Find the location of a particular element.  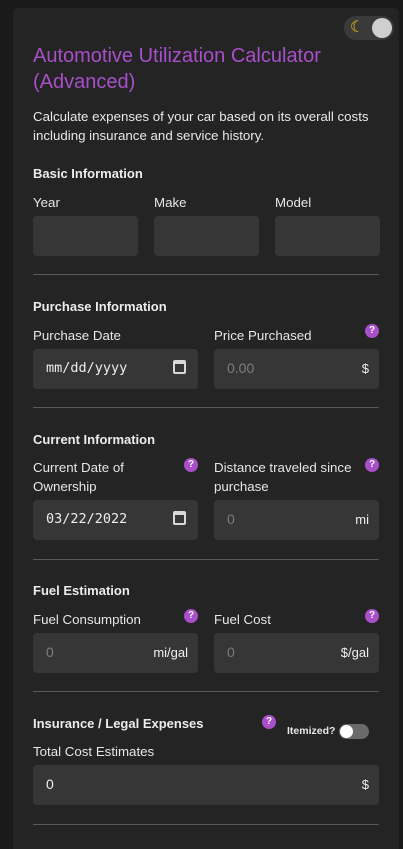

fuel-cost-help-icon: ? is located at coordinates (372, 616).